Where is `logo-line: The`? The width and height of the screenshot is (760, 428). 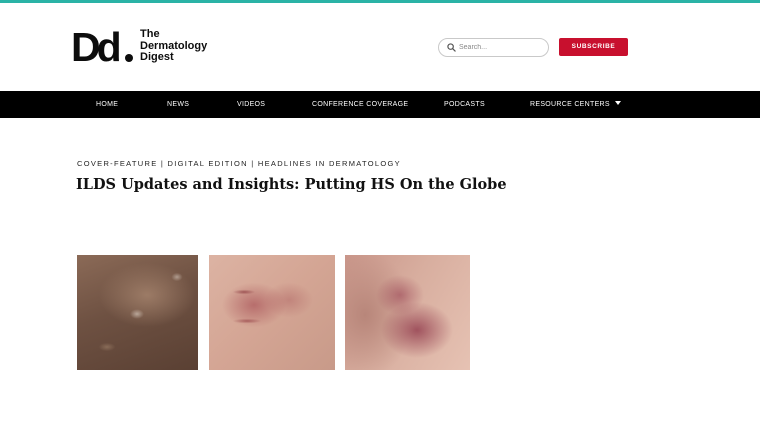
logo-line: The is located at coordinates (150, 34).